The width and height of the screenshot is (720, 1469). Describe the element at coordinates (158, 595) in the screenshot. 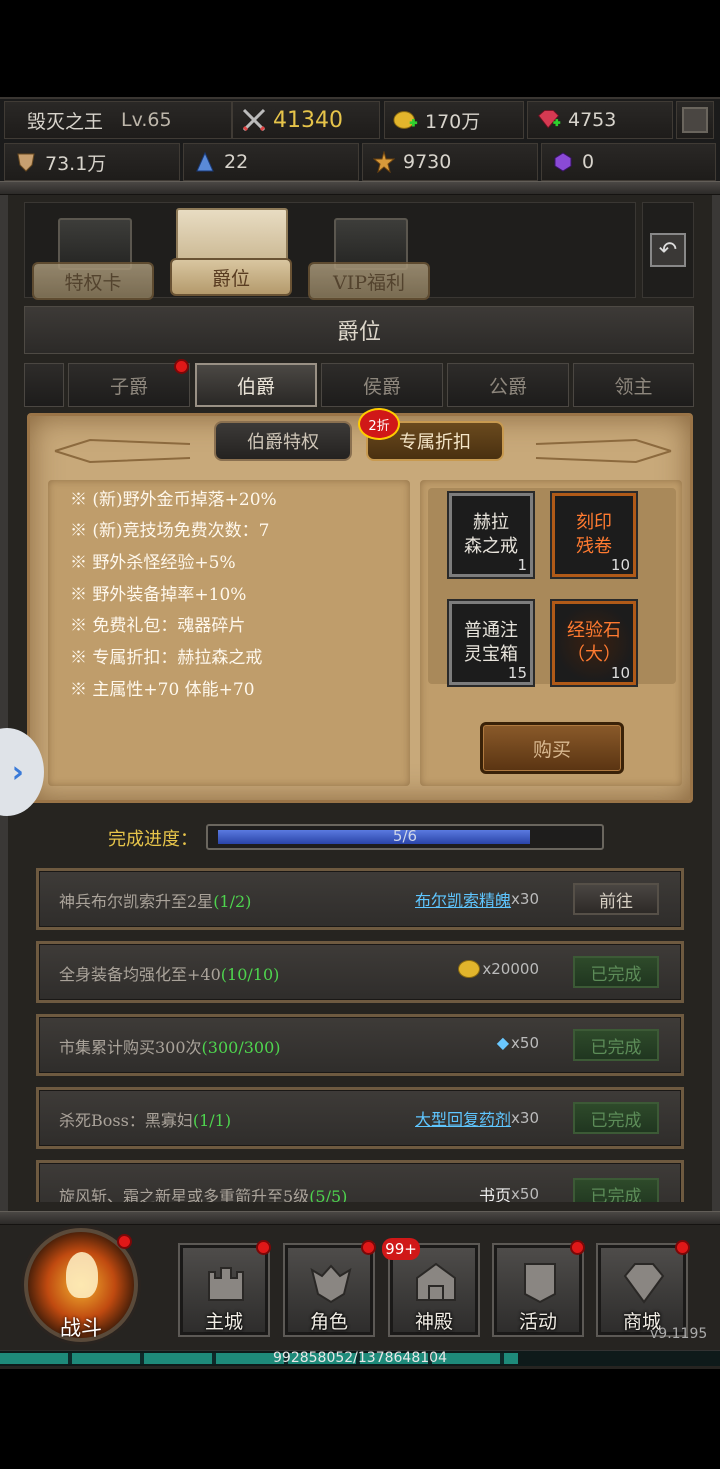

I see `perk-line: ※ 野外装备掉率+10%` at that location.